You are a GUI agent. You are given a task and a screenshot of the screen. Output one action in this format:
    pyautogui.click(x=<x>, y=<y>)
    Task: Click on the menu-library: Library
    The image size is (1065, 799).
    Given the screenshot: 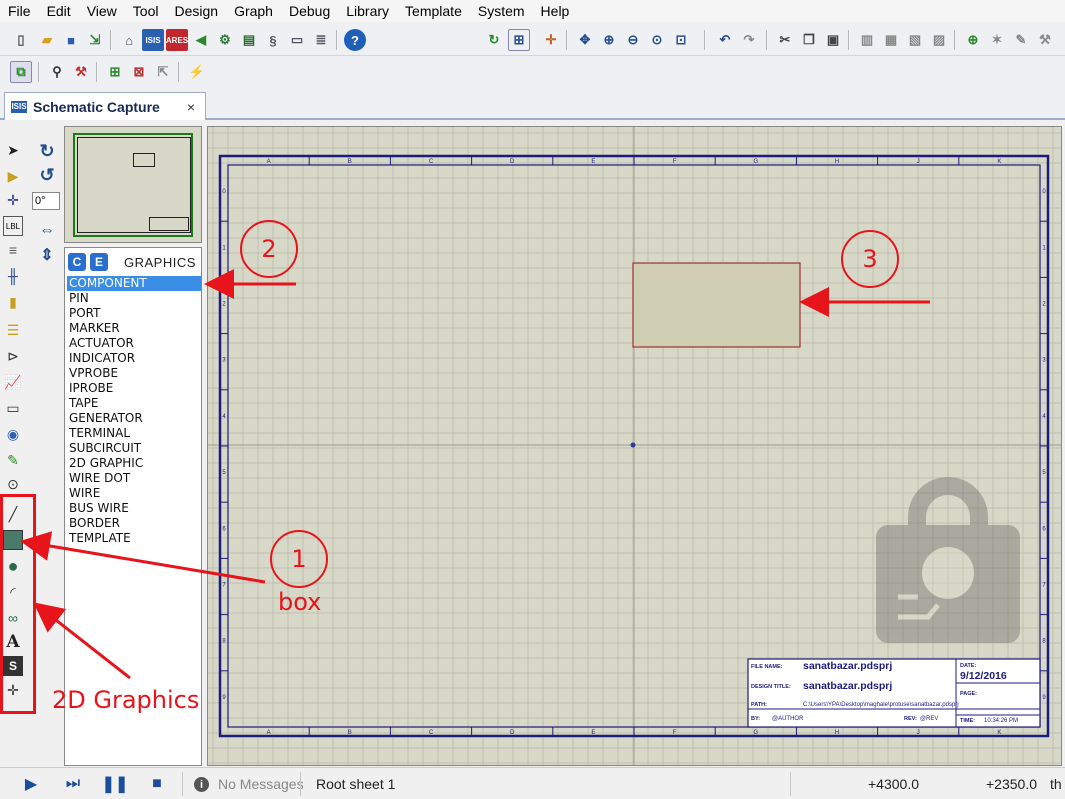 What is the action you would take?
    pyautogui.click(x=367, y=11)
    